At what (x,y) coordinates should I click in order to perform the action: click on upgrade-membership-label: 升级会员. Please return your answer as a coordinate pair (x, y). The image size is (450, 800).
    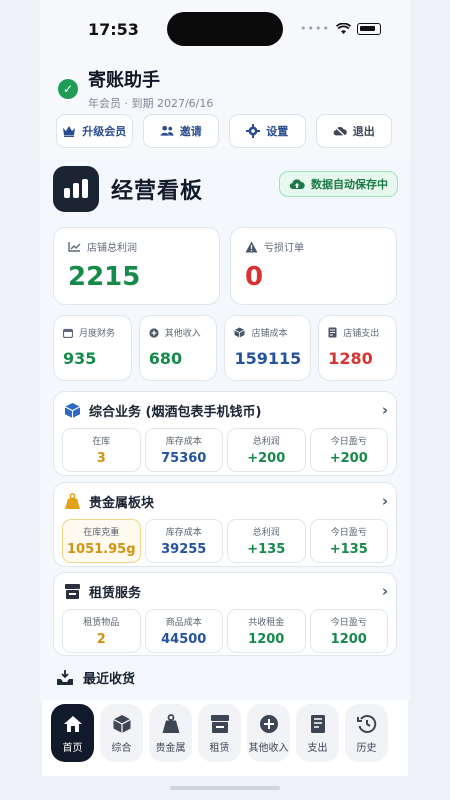
    Looking at the image, I should click on (104, 132).